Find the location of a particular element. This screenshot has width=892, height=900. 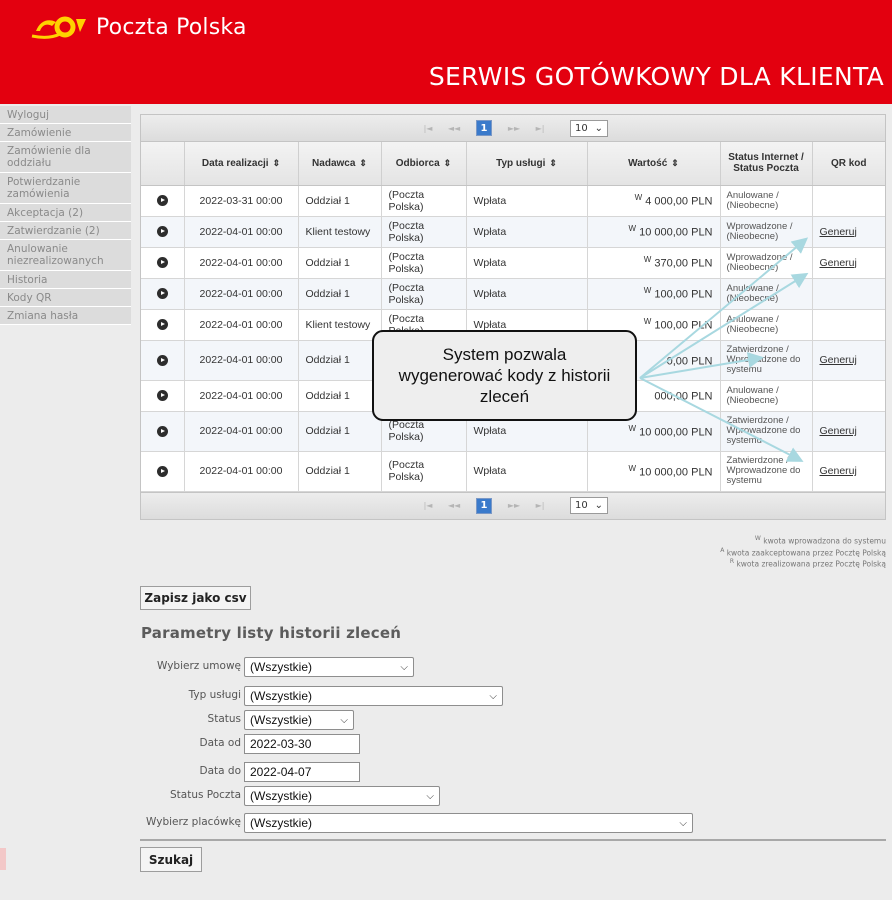

sidebar-item-zamowienie-dla-oddzialu: Zamówienie dla oddziału is located at coordinates (65, 157).